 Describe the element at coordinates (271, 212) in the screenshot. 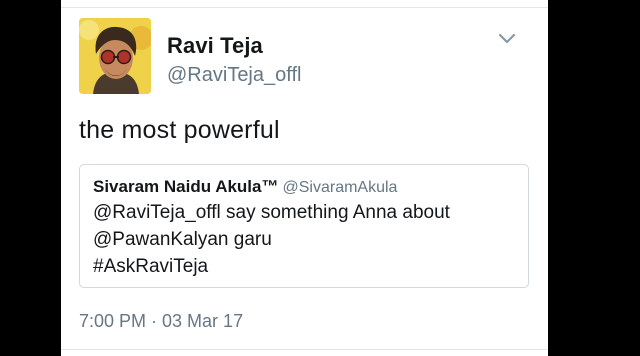

I see `quoted-tweet-line: @RaviTeja_offl say something Anna about` at that location.